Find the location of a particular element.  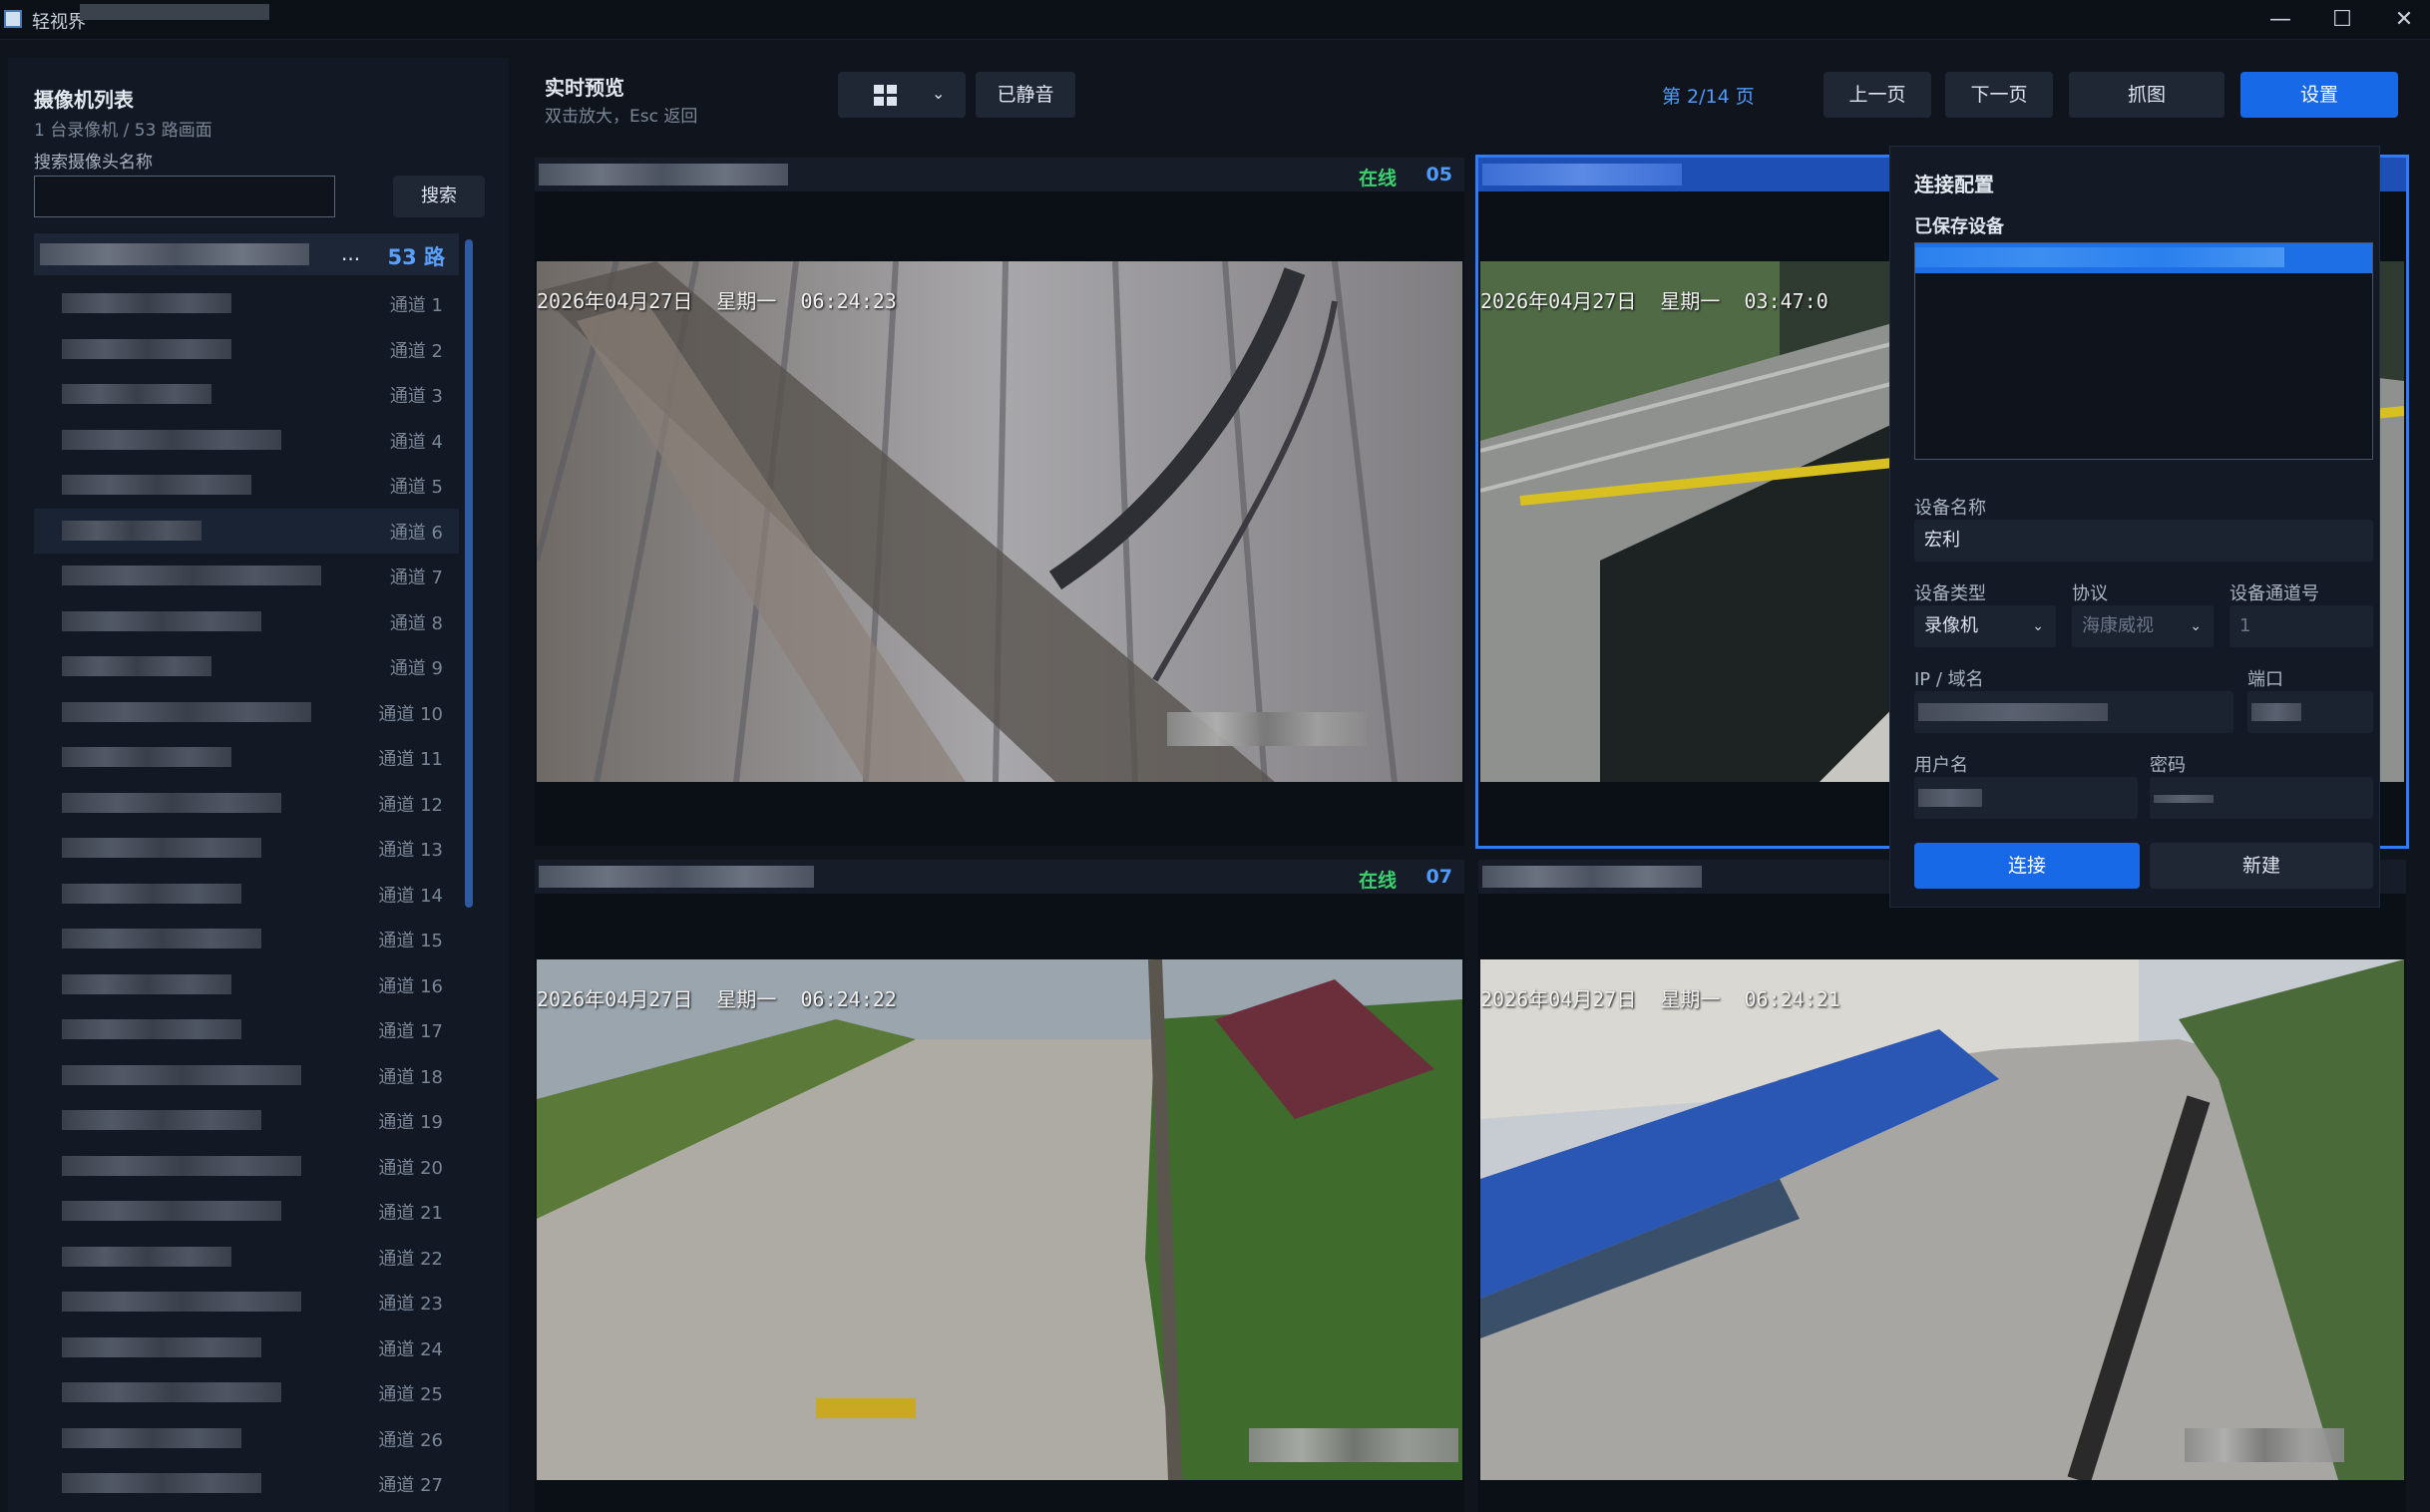

channel-list-item: 通道 8 is located at coordinates (246, 622).